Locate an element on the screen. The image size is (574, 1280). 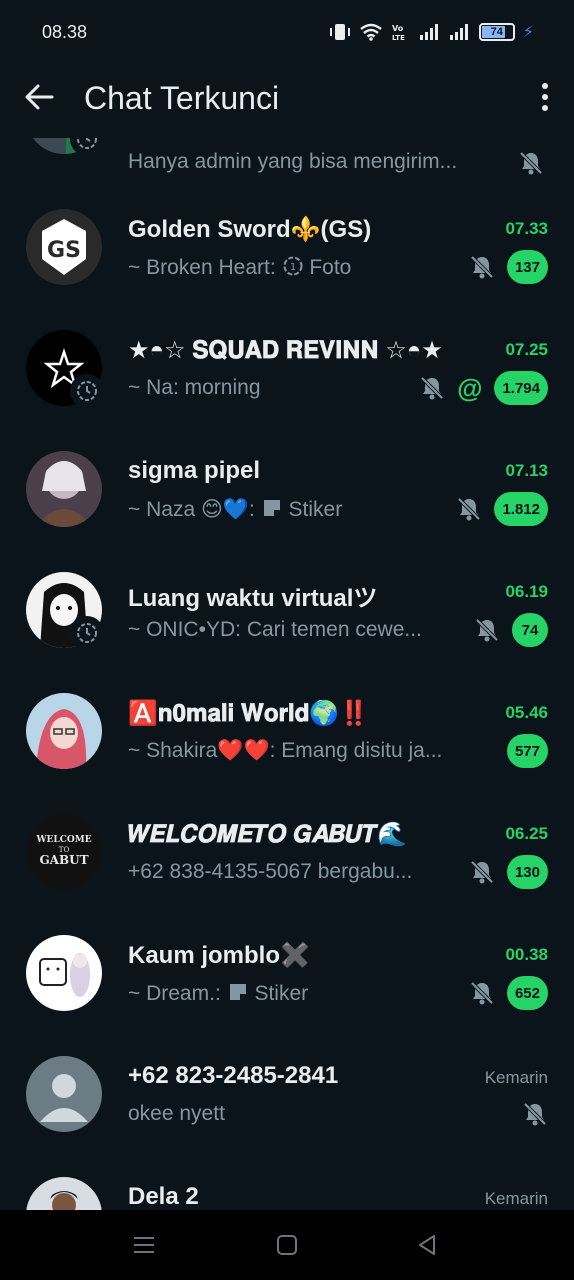
preview-sender: ~ Dream.: is located at coordinates (174, 993).